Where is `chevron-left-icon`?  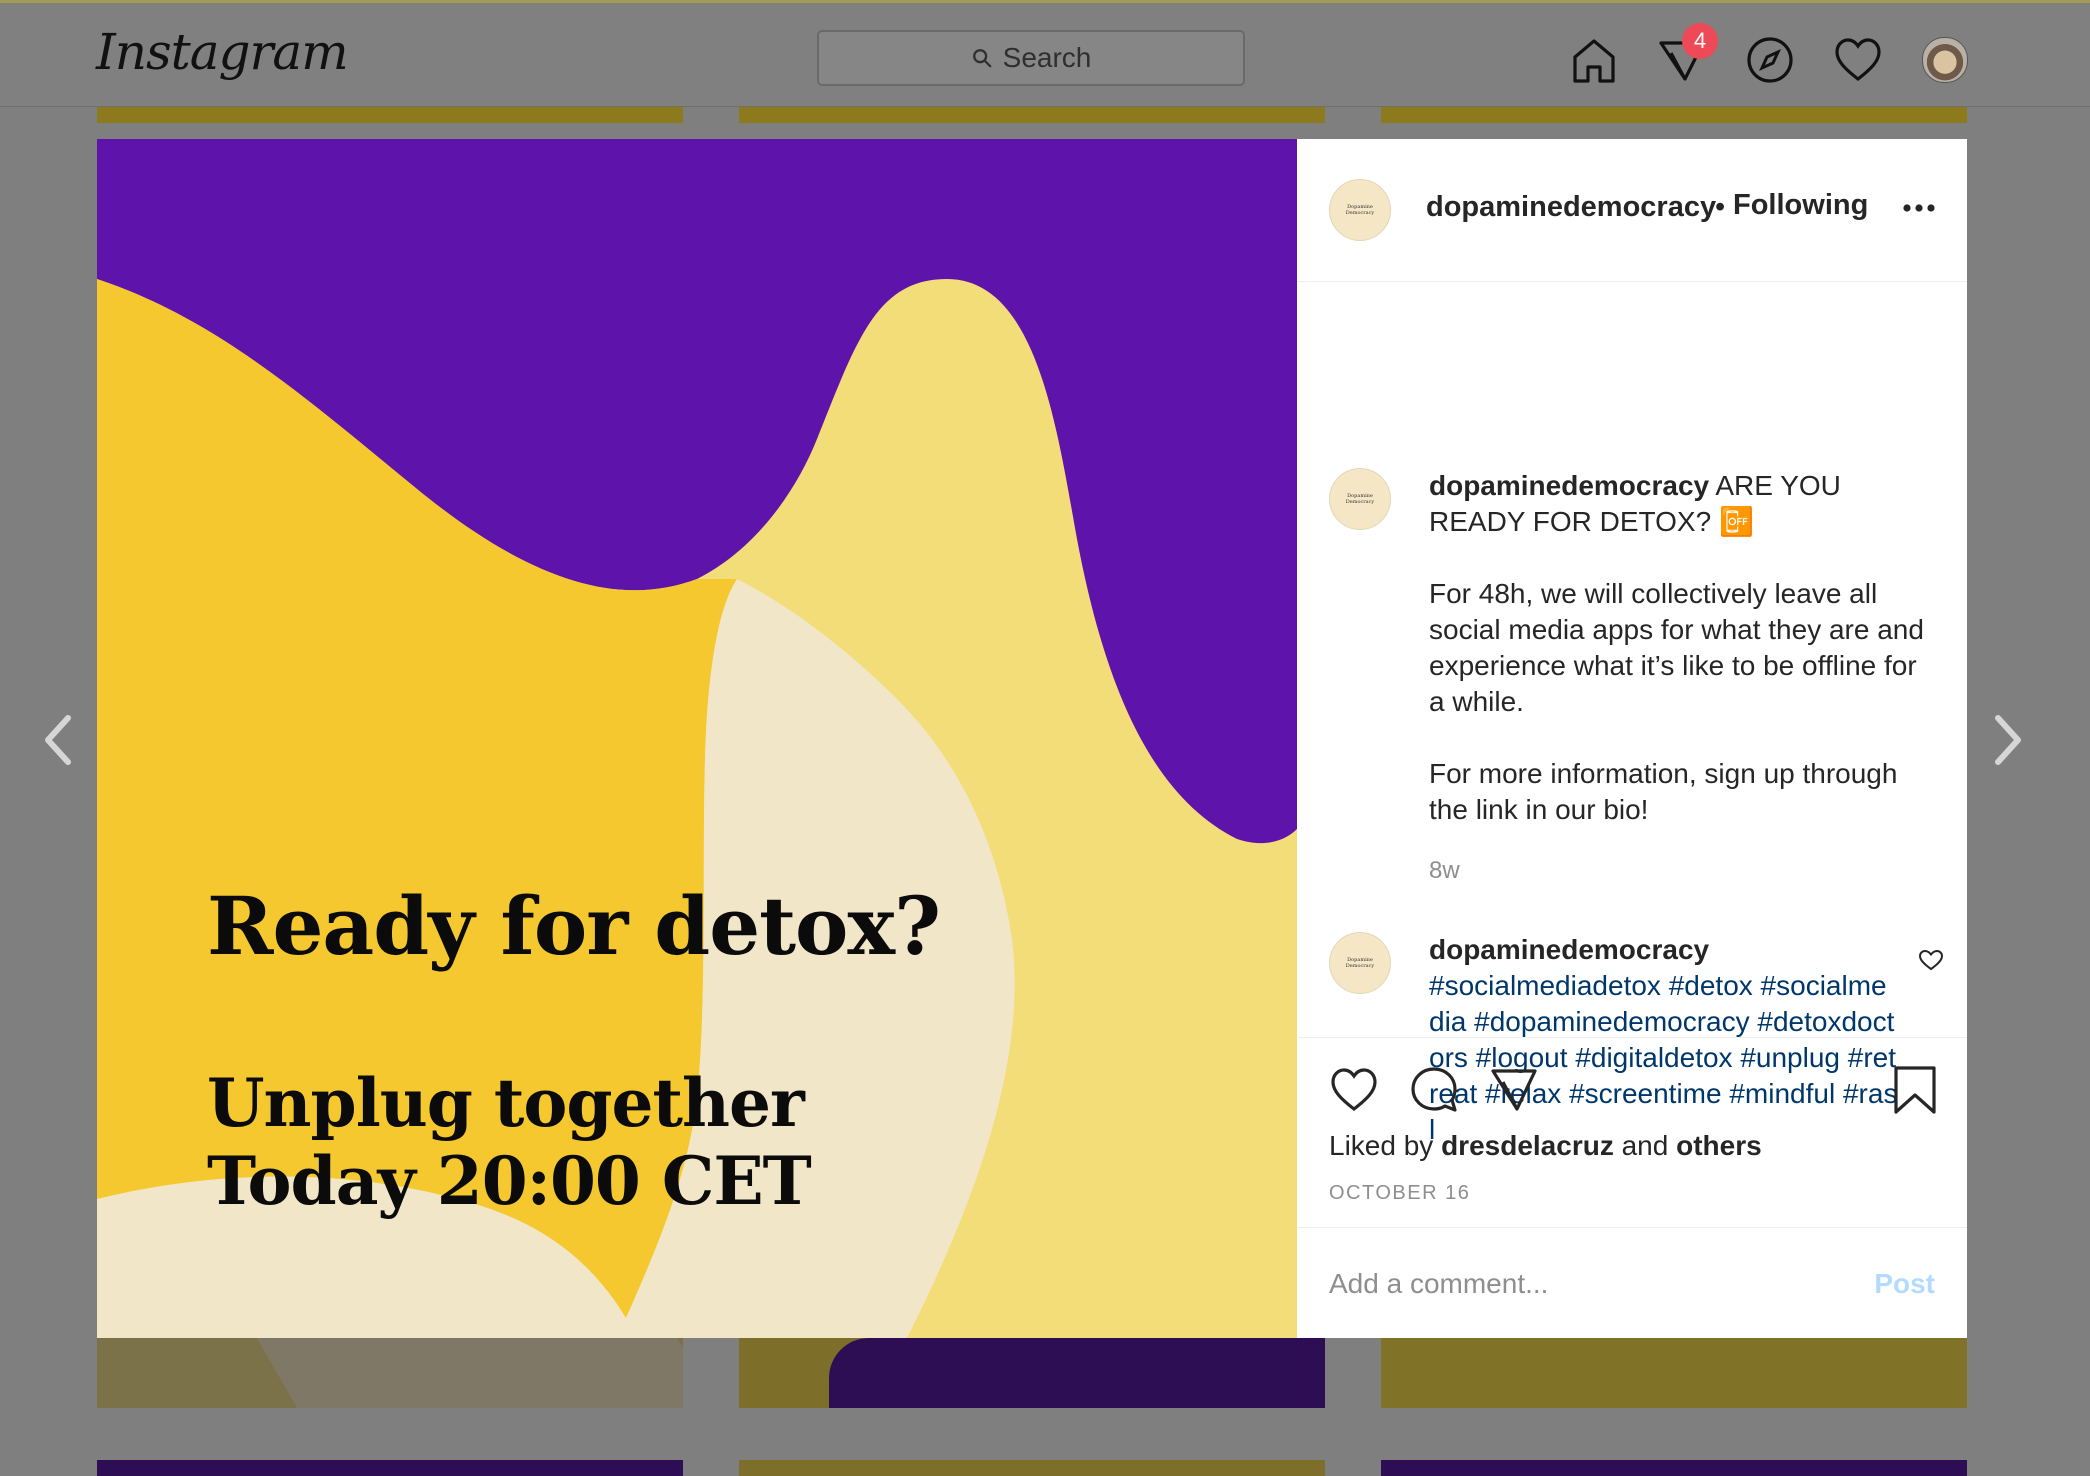
chevron-left-icon is located at coordinates (58, 740).